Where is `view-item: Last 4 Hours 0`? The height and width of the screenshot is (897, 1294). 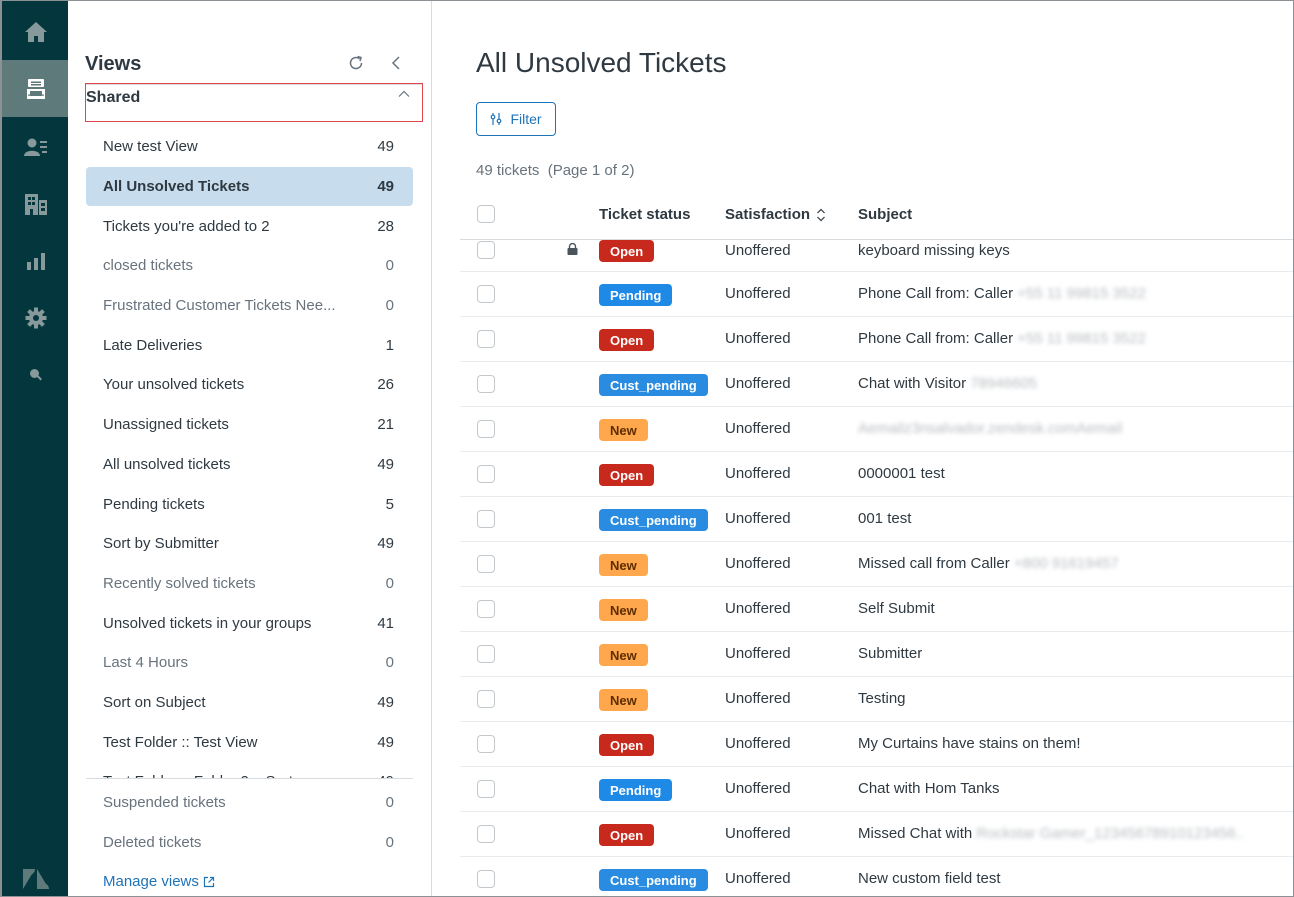 view-item: Last 4 Hours 0 is located at coordinates (249, 663).